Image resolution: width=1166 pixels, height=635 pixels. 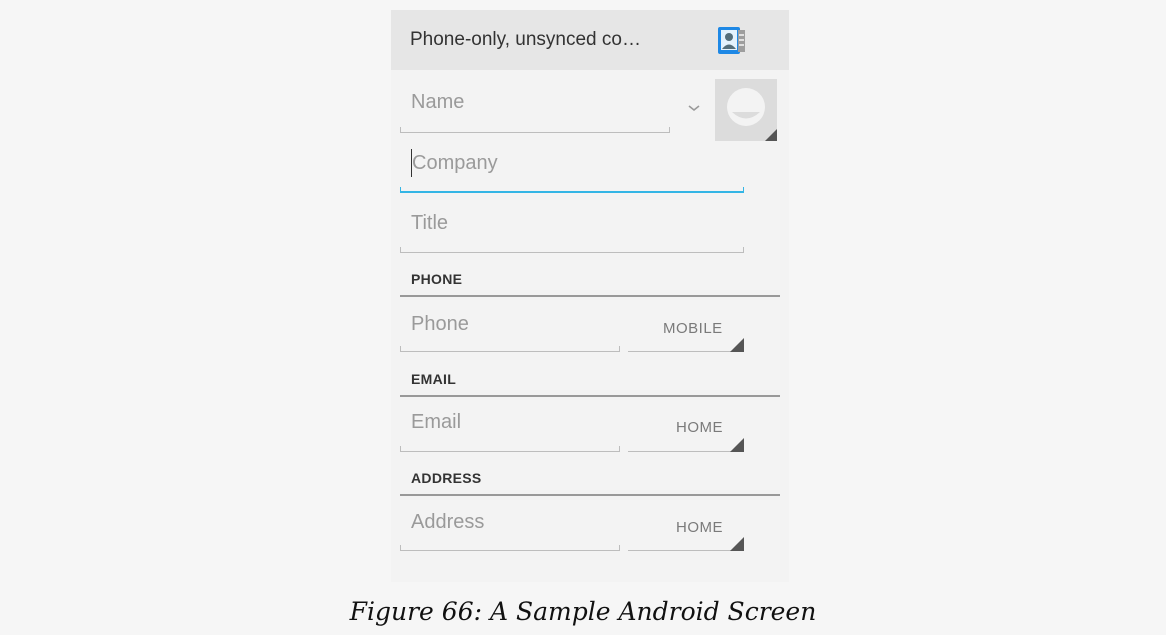 What do you see at coordinates (447, 522) in the screenshot?
I see `address-field: Address` at bounding box center [447, 522].